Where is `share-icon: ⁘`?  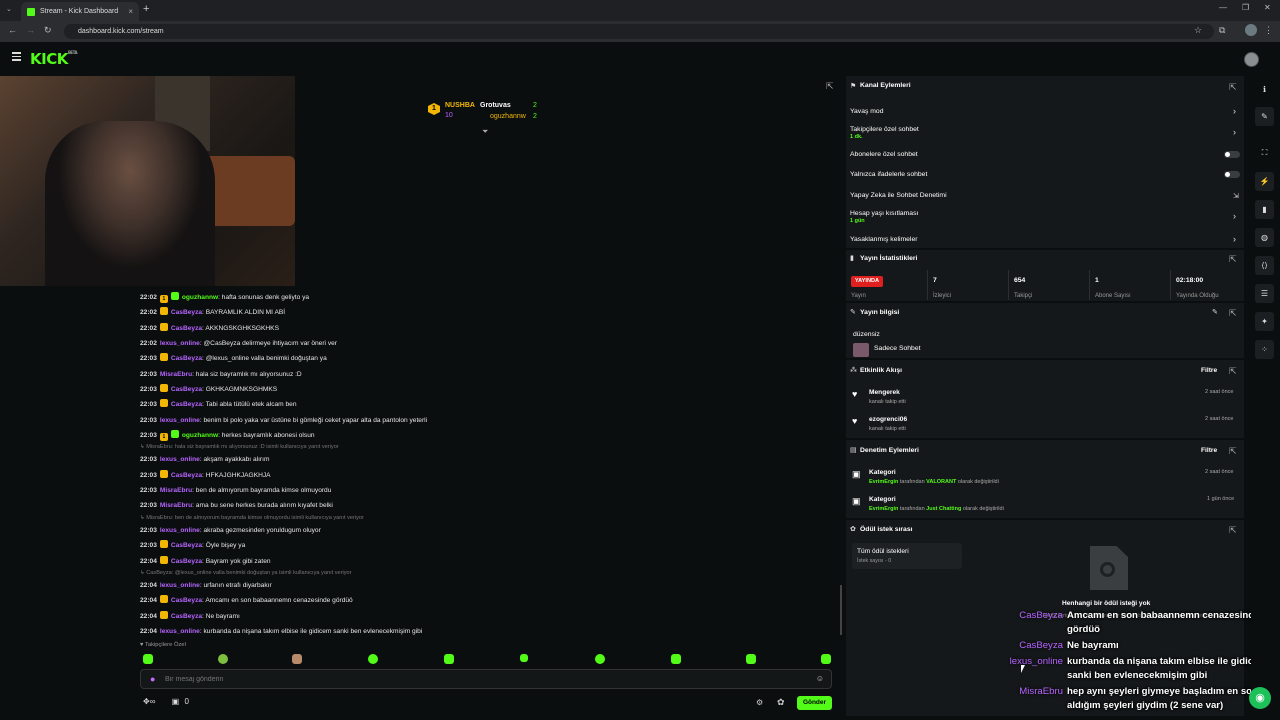 share-icon: ⁘ is located at coordinates (1264, 349).